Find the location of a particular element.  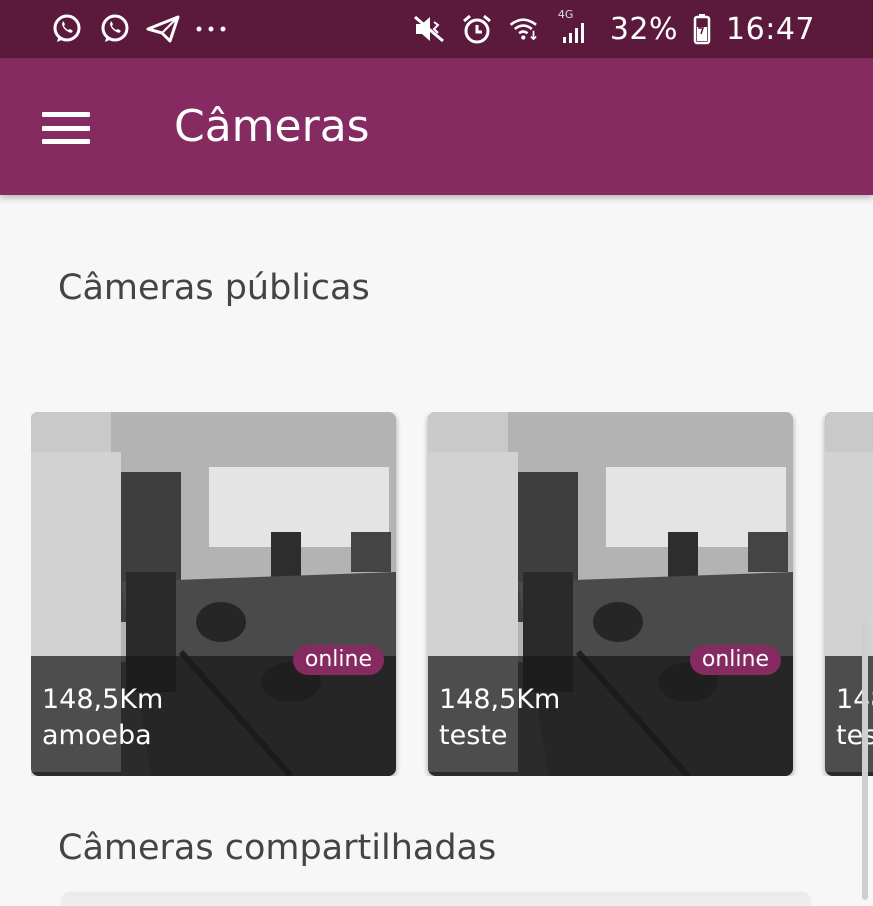

more-icon is located at coordinates (211, 29).